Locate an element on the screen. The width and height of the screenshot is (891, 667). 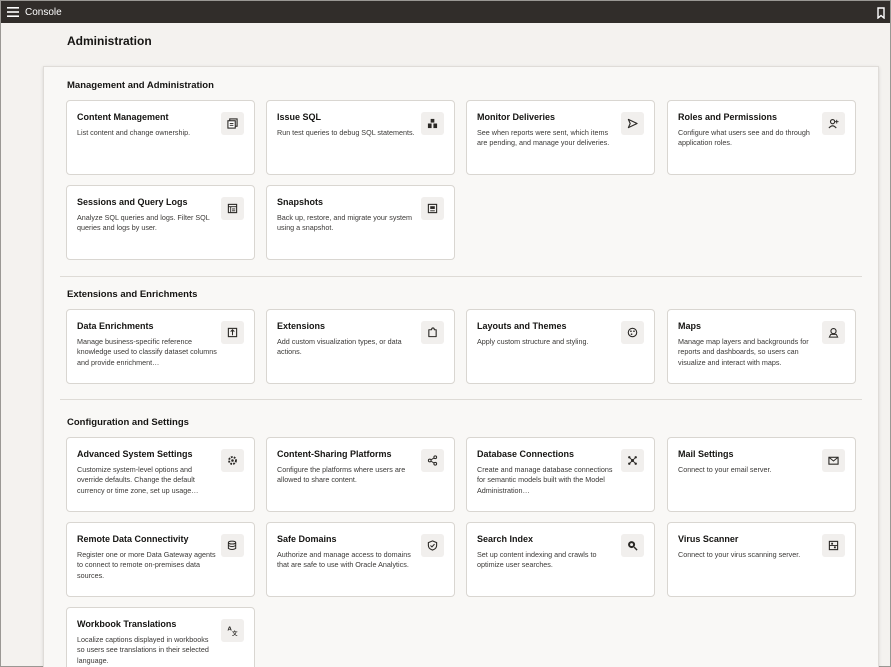
app-title: Console is located at coordinates (43, 12).